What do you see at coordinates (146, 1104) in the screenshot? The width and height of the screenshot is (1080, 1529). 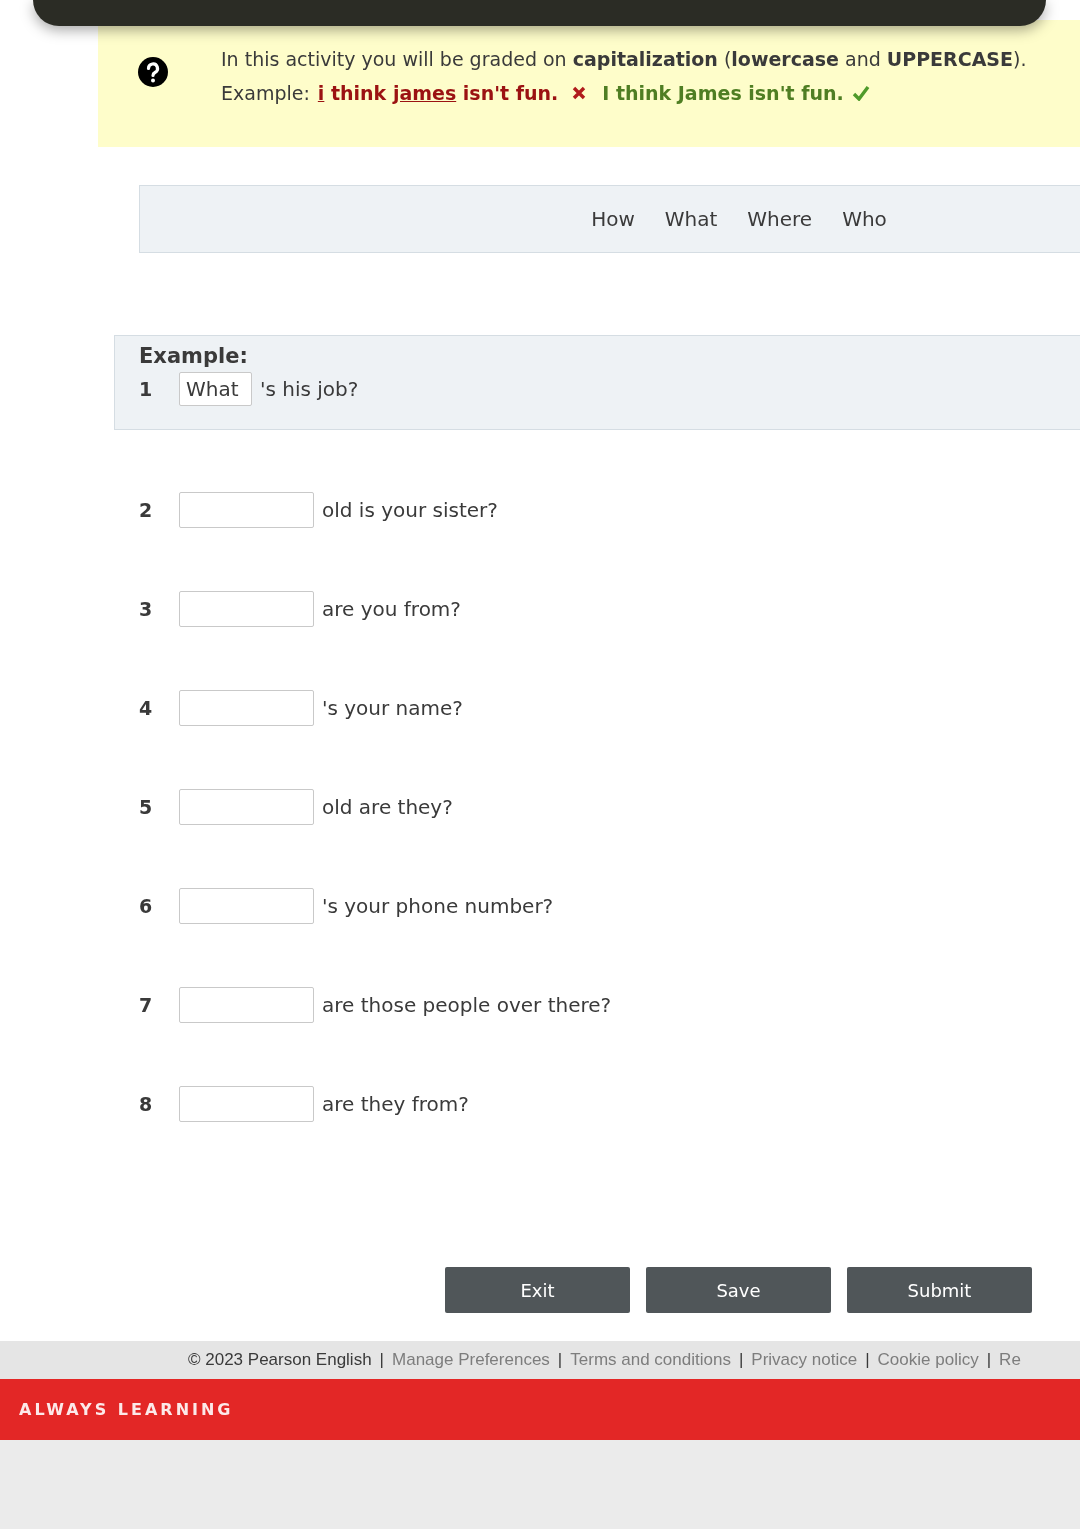 I see `question-number: 8` at bounding box center [146, 1104].